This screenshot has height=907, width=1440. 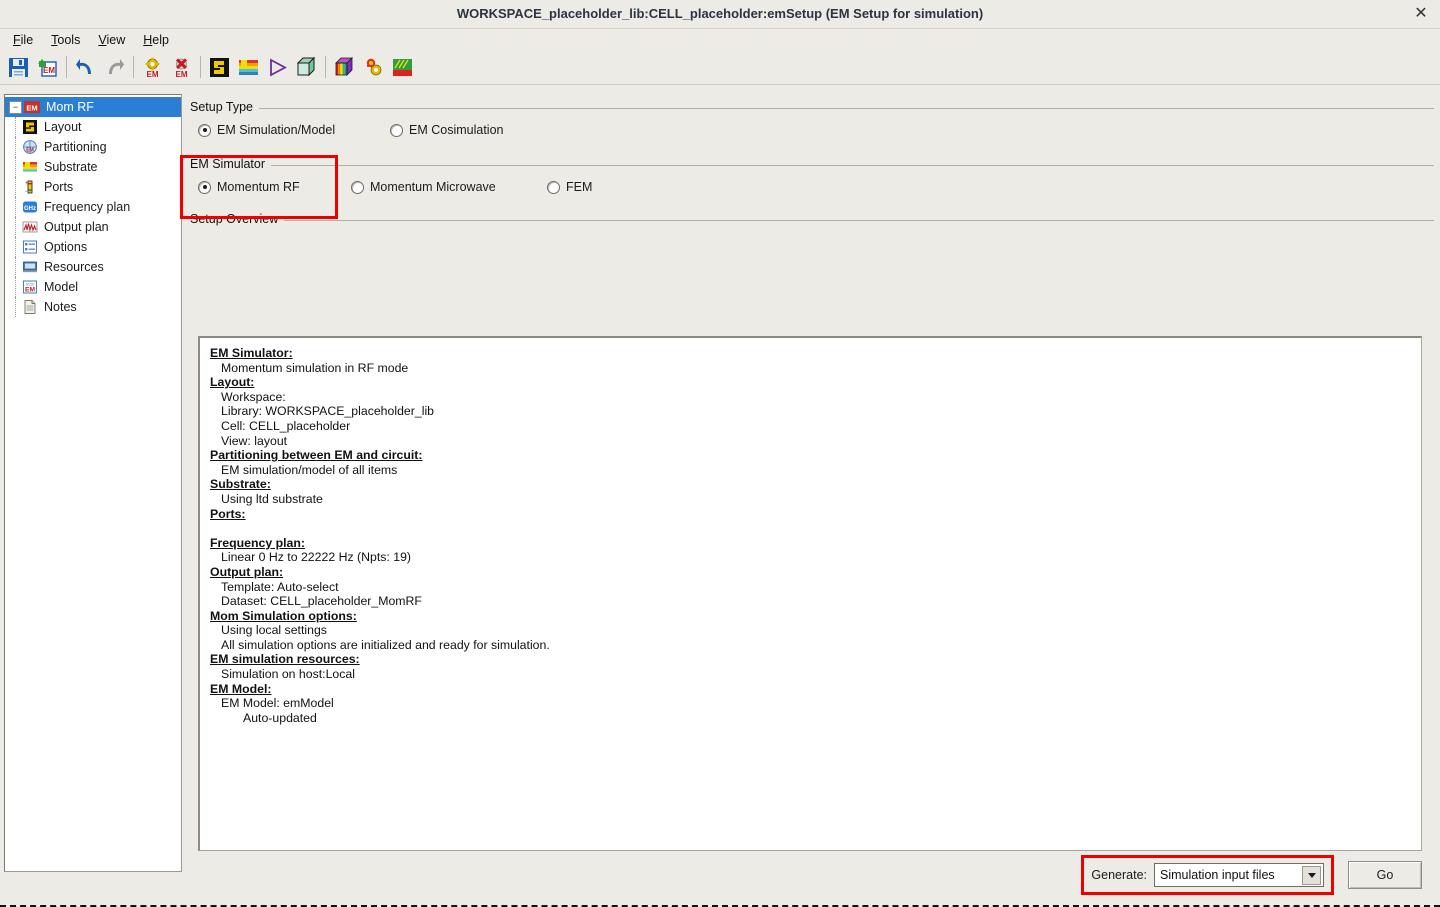 What do you see at coordinates (1421, 14) in the screenshot?
I see `close-icon: ✕` at bounding box center [1421, 14].